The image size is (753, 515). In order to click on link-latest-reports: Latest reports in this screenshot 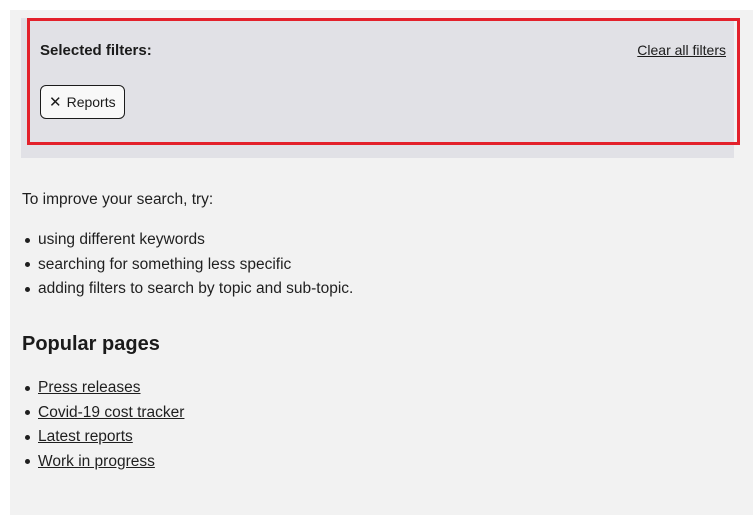, I will do `click(85, 437)`.